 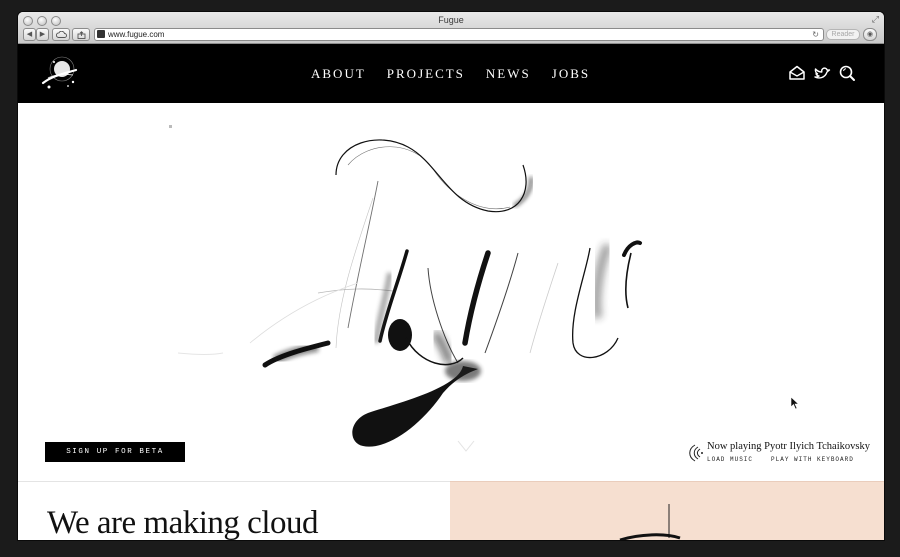 I want to click on address-bar: www.fugue.com ↻, so click(x=459, y=34).